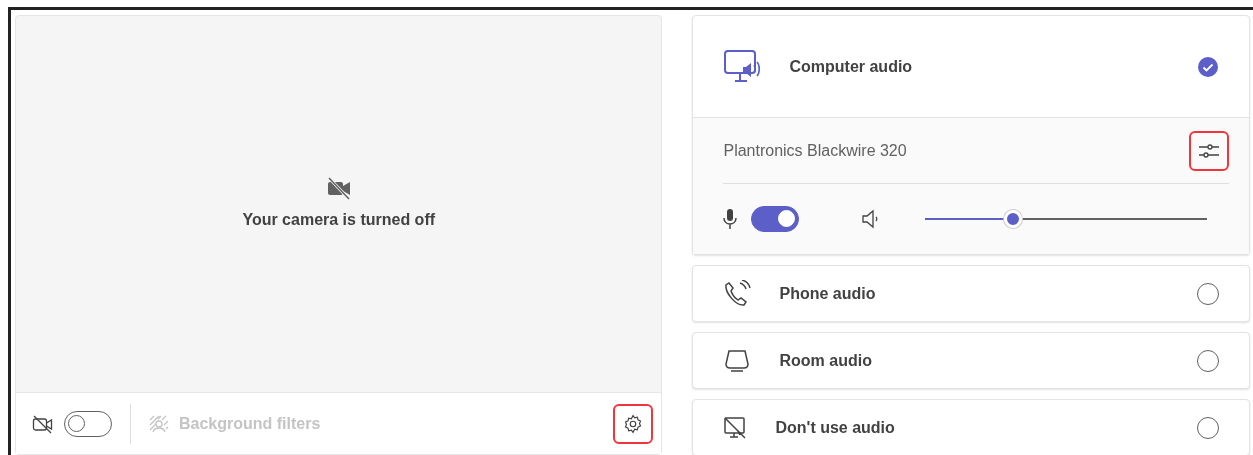 Image resolution: width=1253 pixels, height=455 pixels. What do you see at coordinates (1208, 66) in the screenshot?
I see `checked-radio` at bounding box center [1208, 66].